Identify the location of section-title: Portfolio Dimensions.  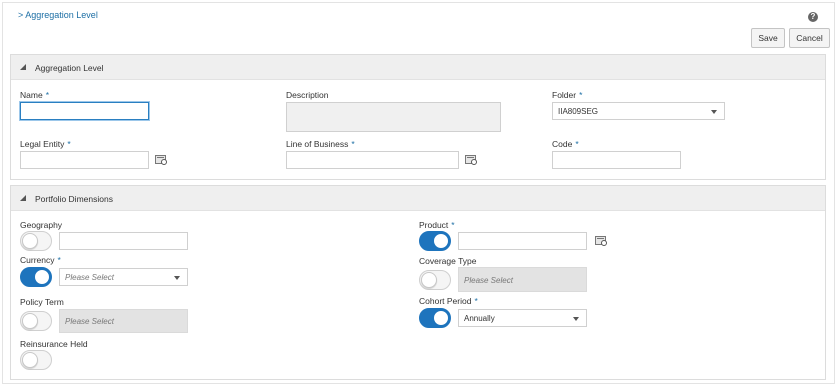
(74, 199).